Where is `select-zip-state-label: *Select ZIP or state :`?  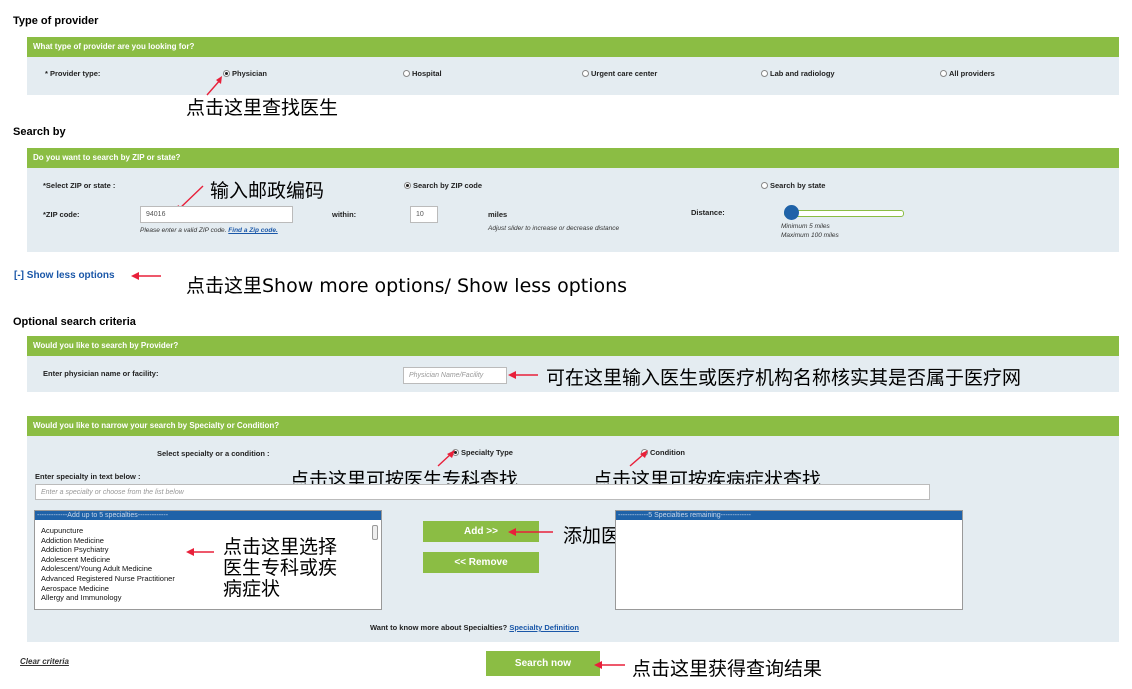 select-zip-state-label: *Select ZIP or state : is located at coordinates (79, 185).